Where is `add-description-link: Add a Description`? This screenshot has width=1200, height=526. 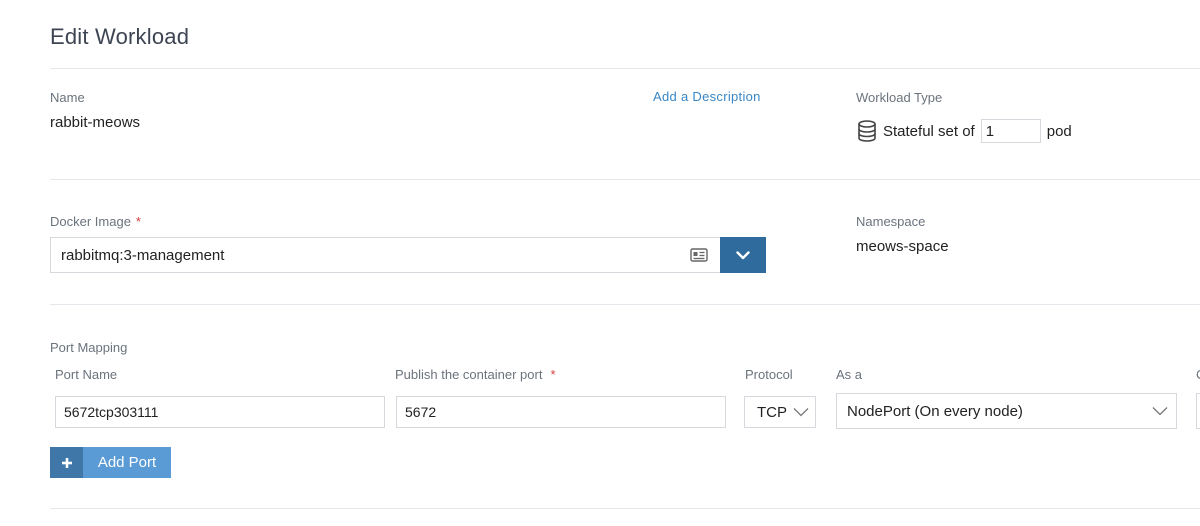 add-description-link: Add a Description is located at coordinates (707, 96).